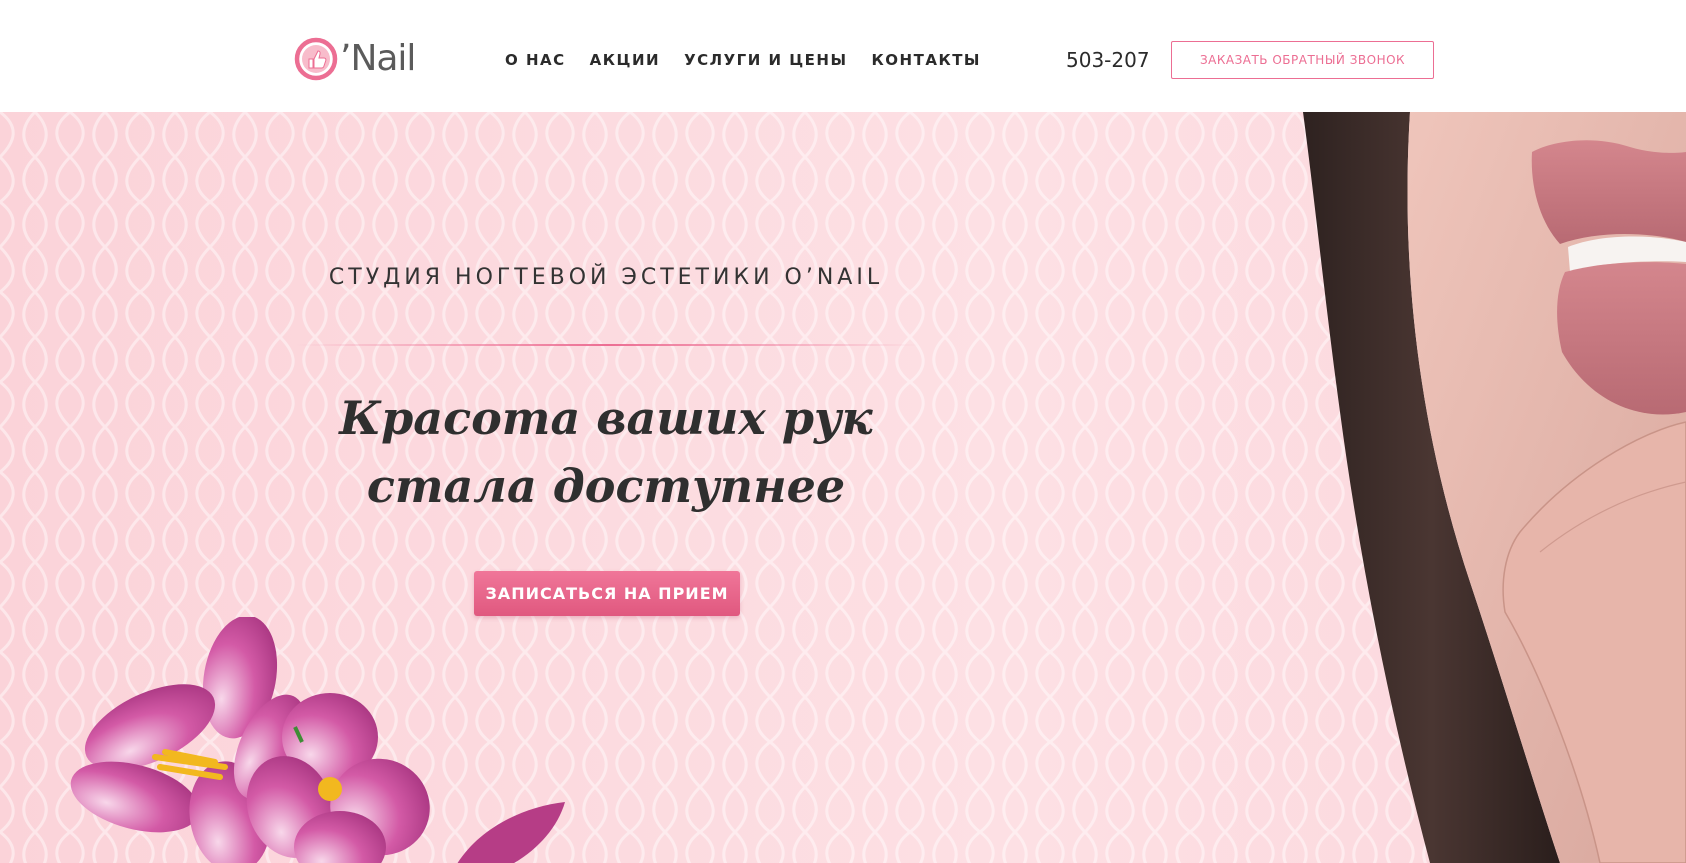 The image size is (1686, 863). What do you see at coordinates (607, 593) in the screenshot?
I see `book-appointment-button: ЗАПИСАТЬСЯ НА ПРИЕМ` at bounding box center [607, 593].